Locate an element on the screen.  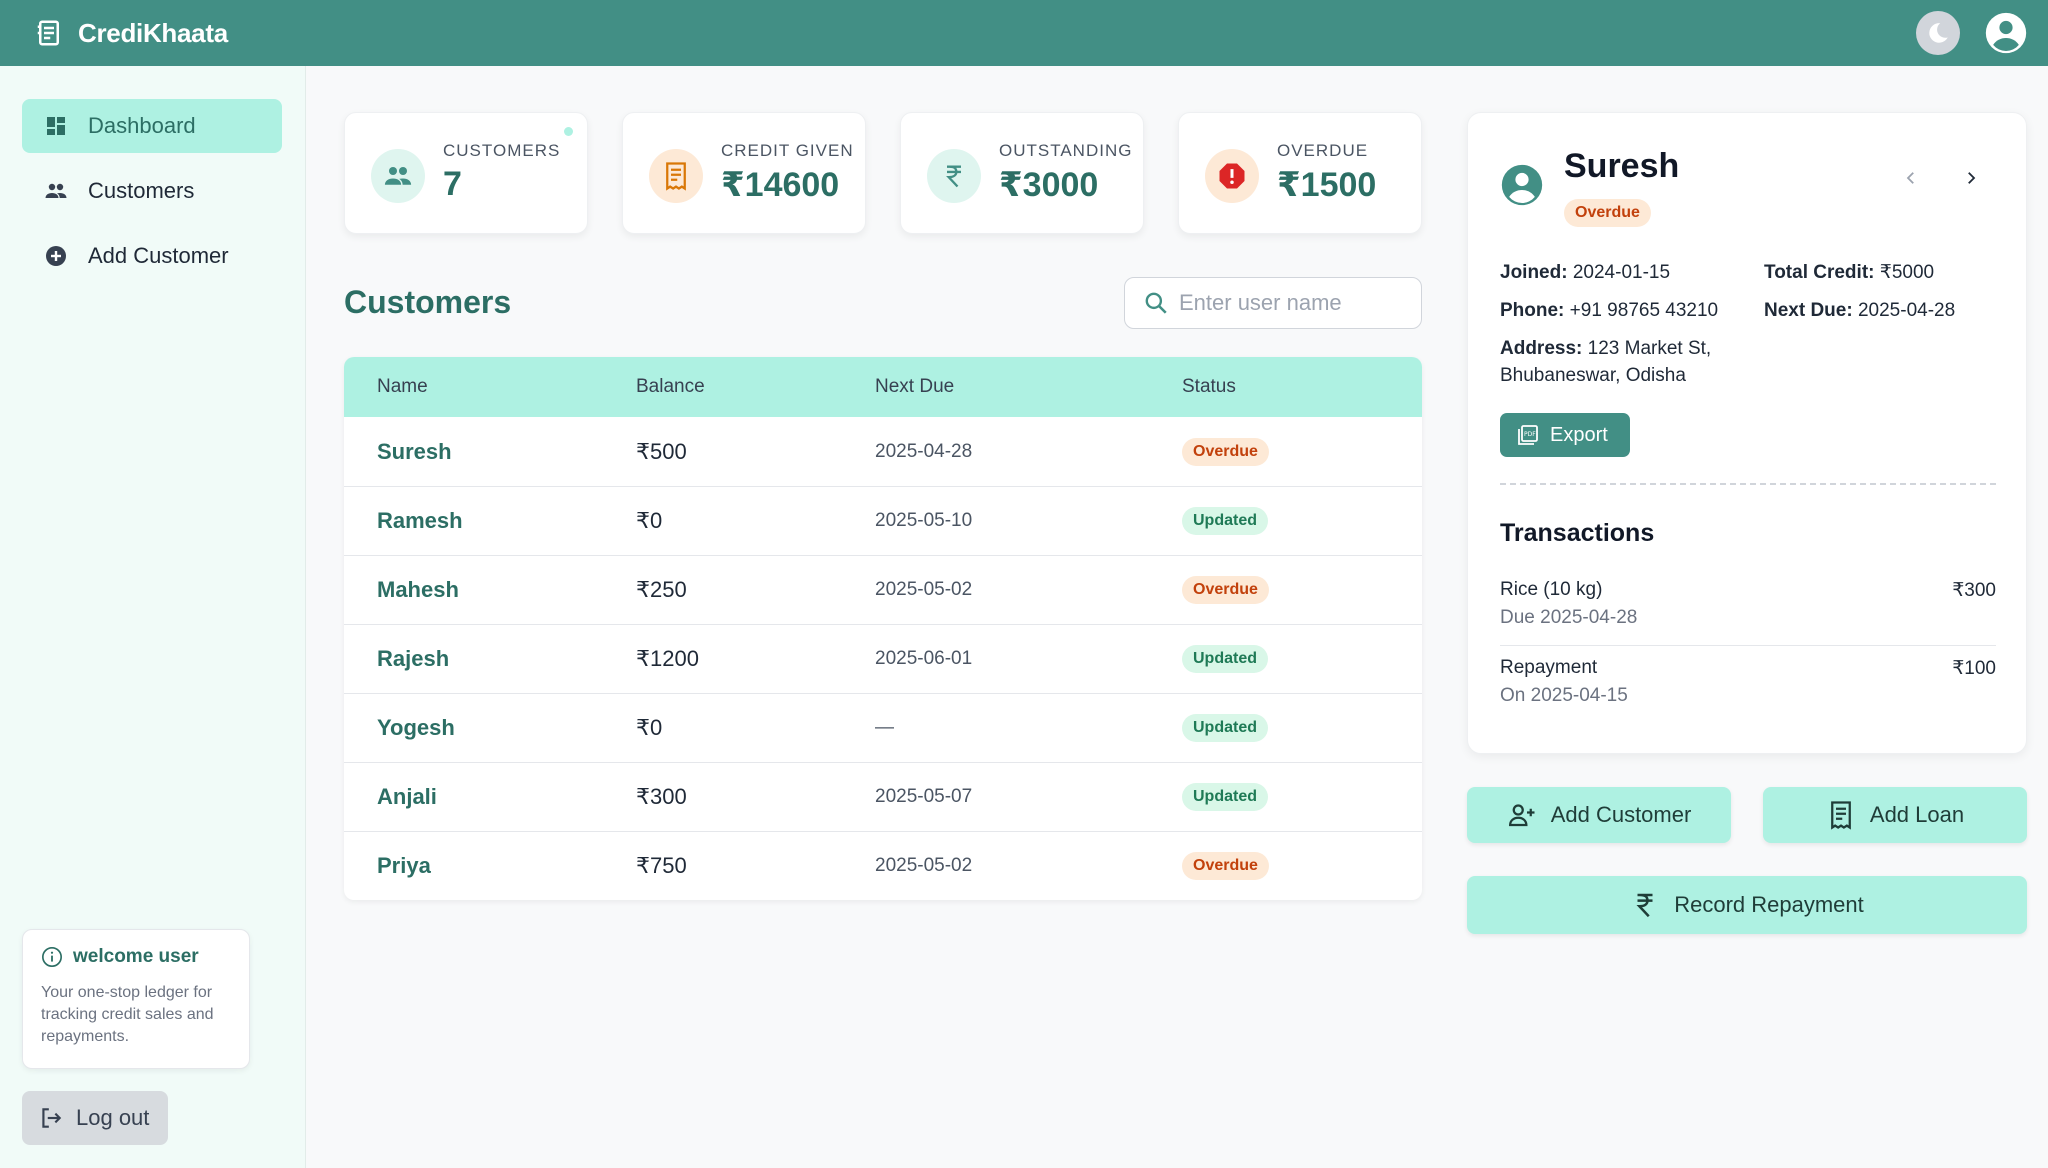
table-row: Ramesh ₹0 2025-05-10 Updated is located at coordinates (883, 520).